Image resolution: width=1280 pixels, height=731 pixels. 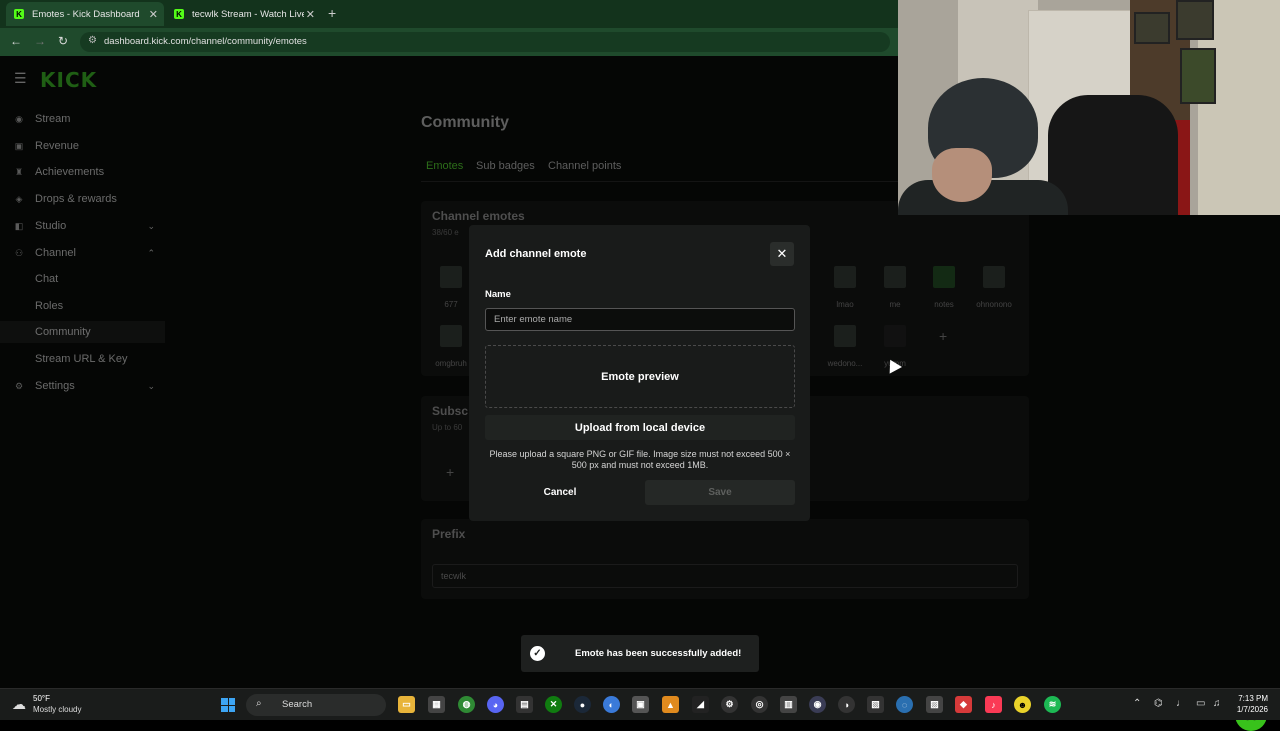 What do you see at coordinates (82, 146) in the screenshot?
I see `sidebar-item-revenue: ▣ Revenue` at bounding box center [82, 146].